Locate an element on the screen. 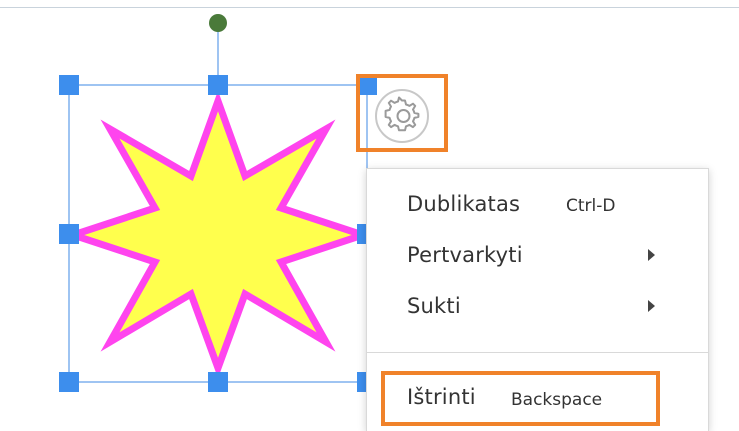 The height and width of the screenshot is (431, 739). resize-handle-left is located at coordinates (69, 234).